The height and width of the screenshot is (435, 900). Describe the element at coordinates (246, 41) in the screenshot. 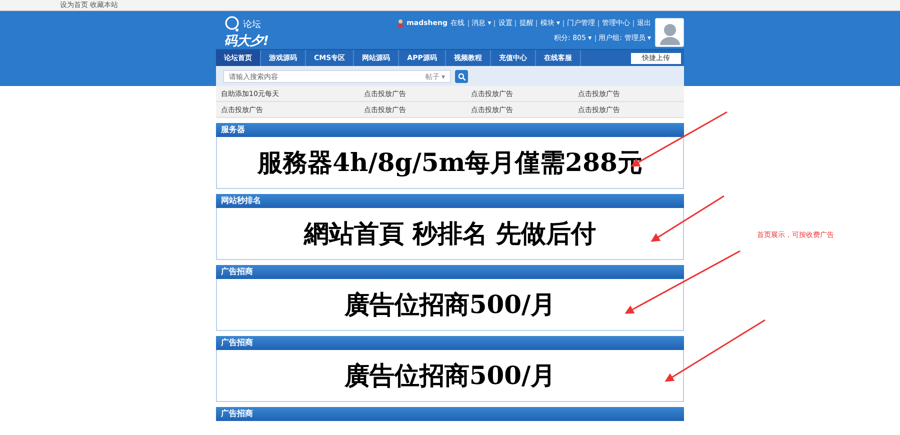

I see `logo-text: 码大夕!` at that location.